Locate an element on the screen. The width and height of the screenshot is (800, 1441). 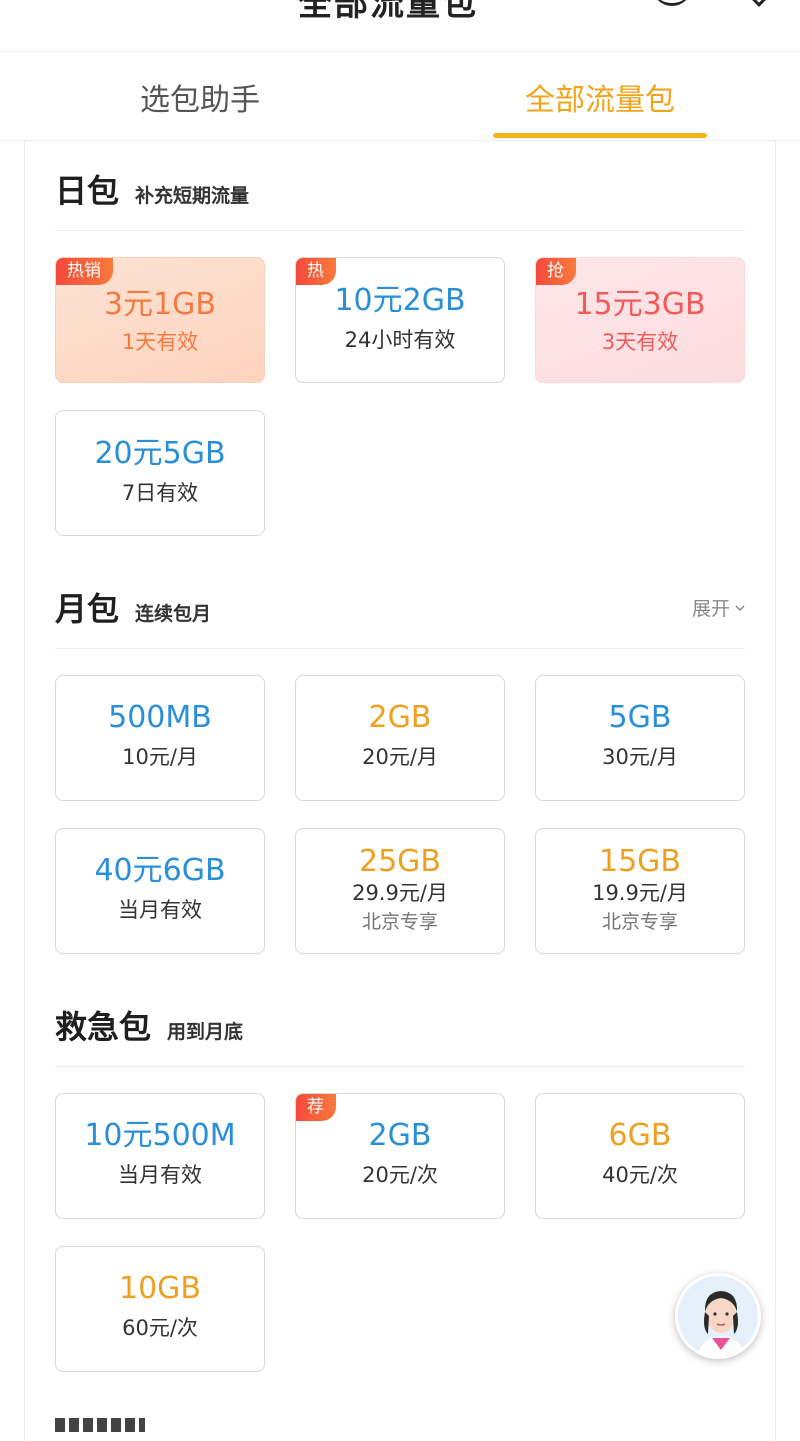
package-card: 抢 15元3GB 3天有效 is located at coordinates (640, 320).